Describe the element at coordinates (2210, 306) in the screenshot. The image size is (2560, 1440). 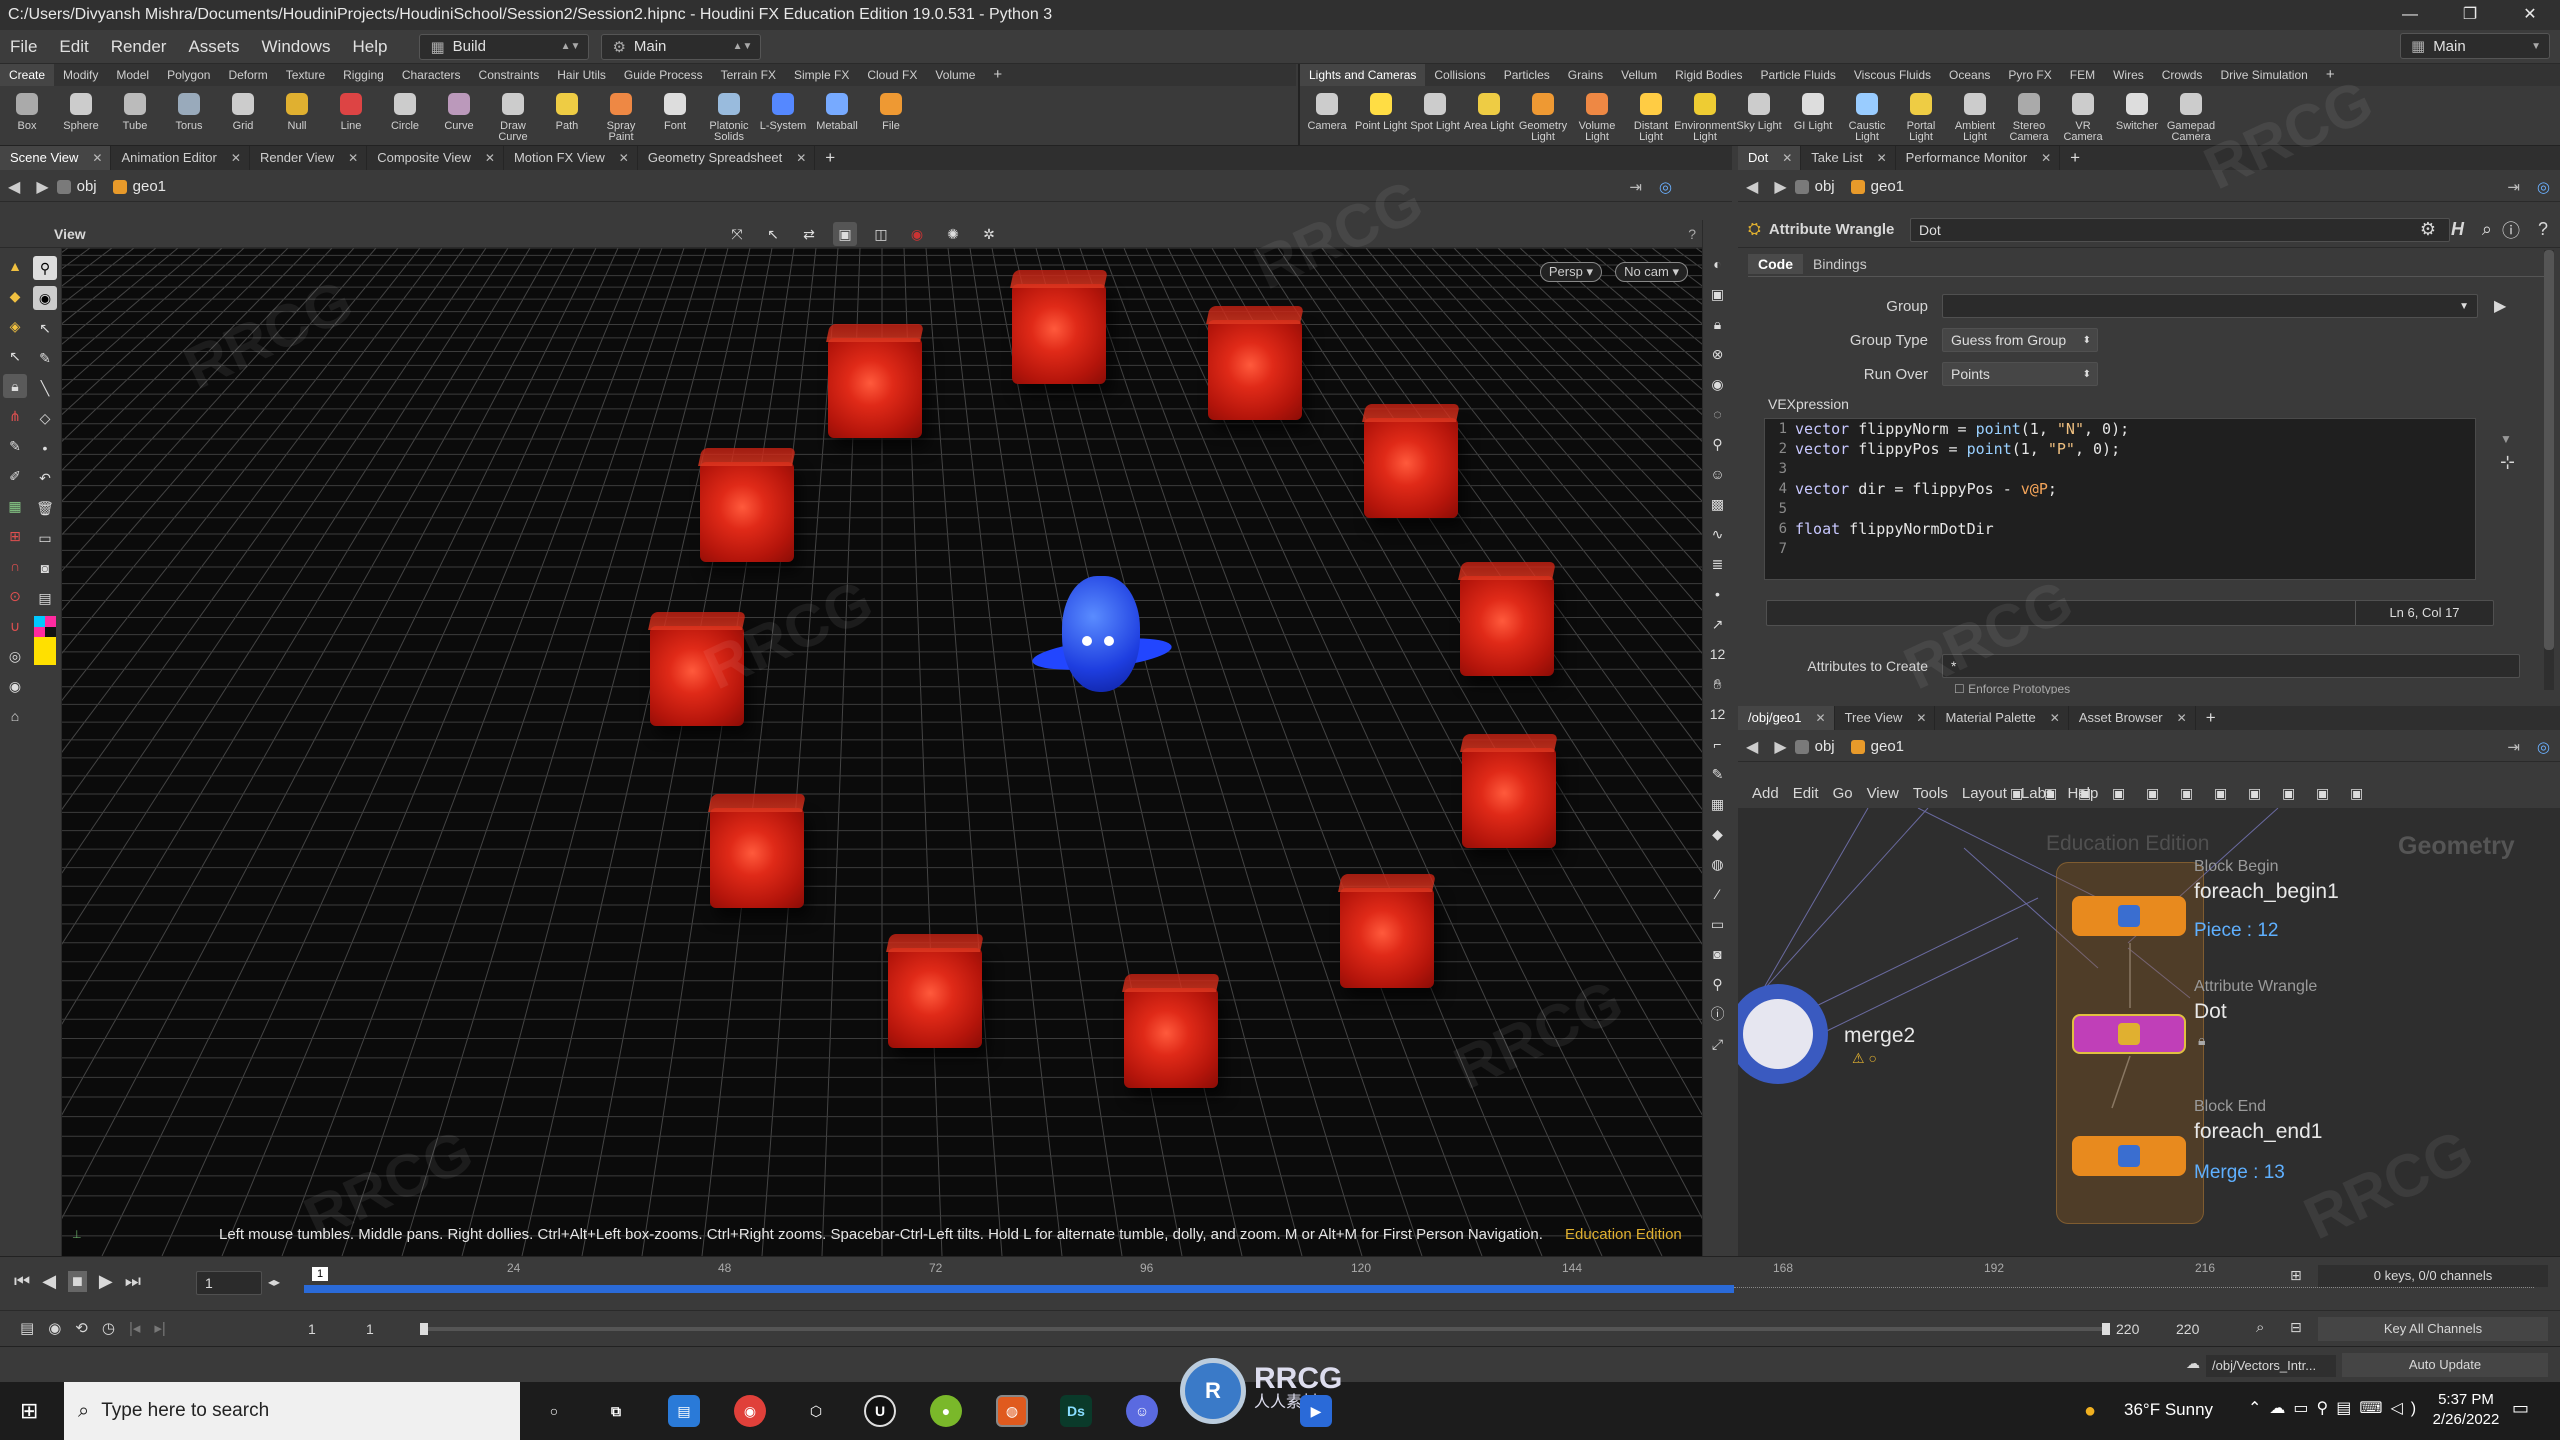
I see `group-field: ▼` at that location.